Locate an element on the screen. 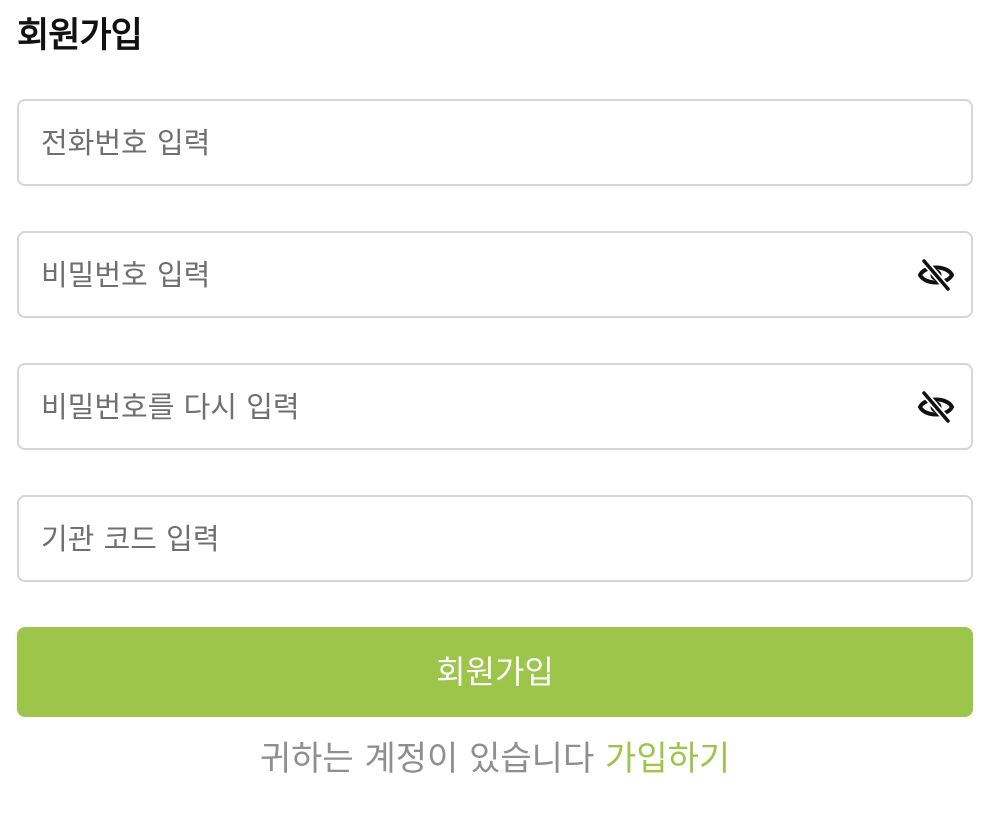 The height and width of the screenshot is (820, 1002). password-confirm-field-box is located at coordinates (495, 406).